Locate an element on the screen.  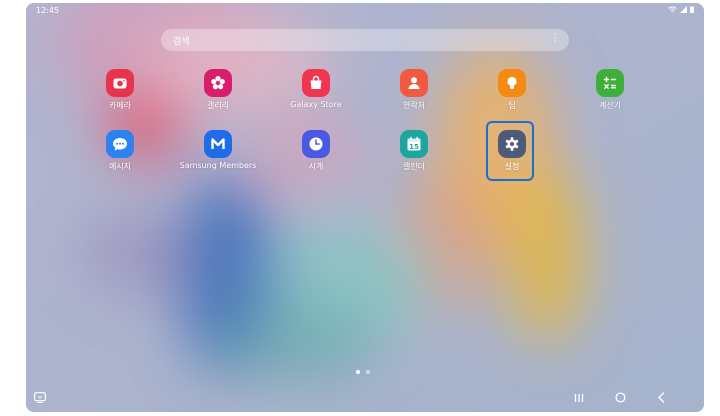
more-options-icon: ⋮ is located at coordinates (555, 38).